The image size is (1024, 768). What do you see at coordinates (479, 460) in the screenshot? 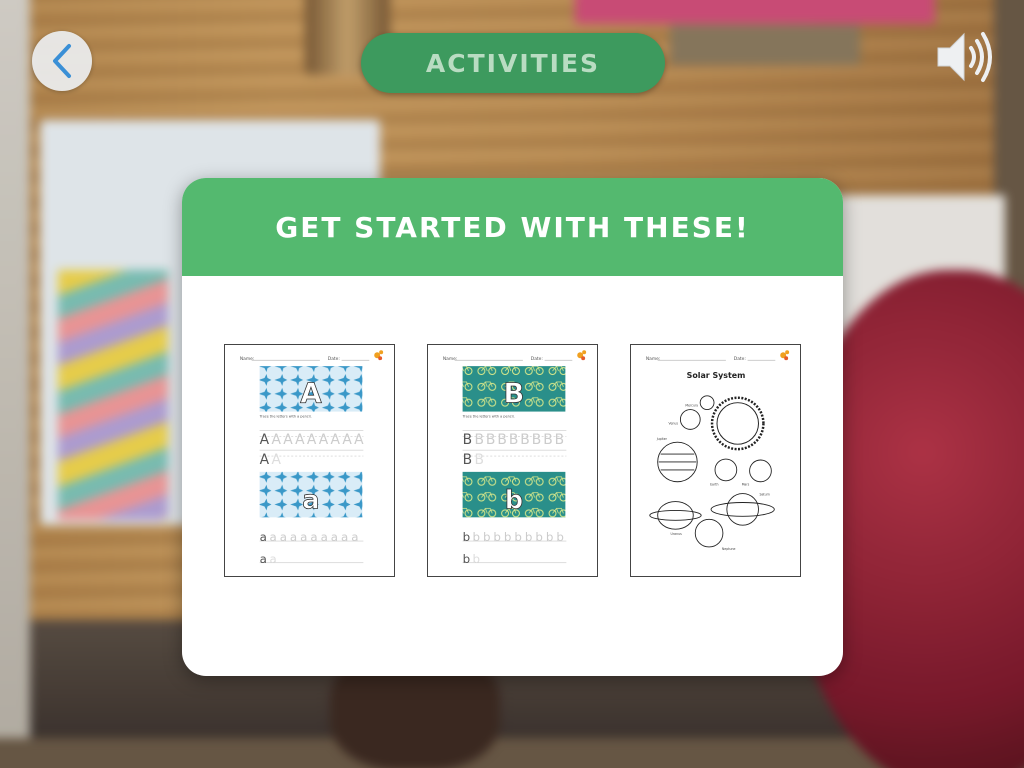
I see `trace-letter-upper-2: B` at bounding box center [479, 460].